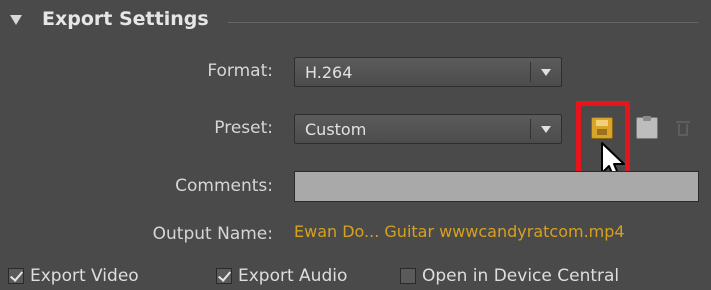 The height and width of the screenshot is (290, 711). Describe the element at coordinates (496, 186) in the screenshot. I see `comments-field` at that location.